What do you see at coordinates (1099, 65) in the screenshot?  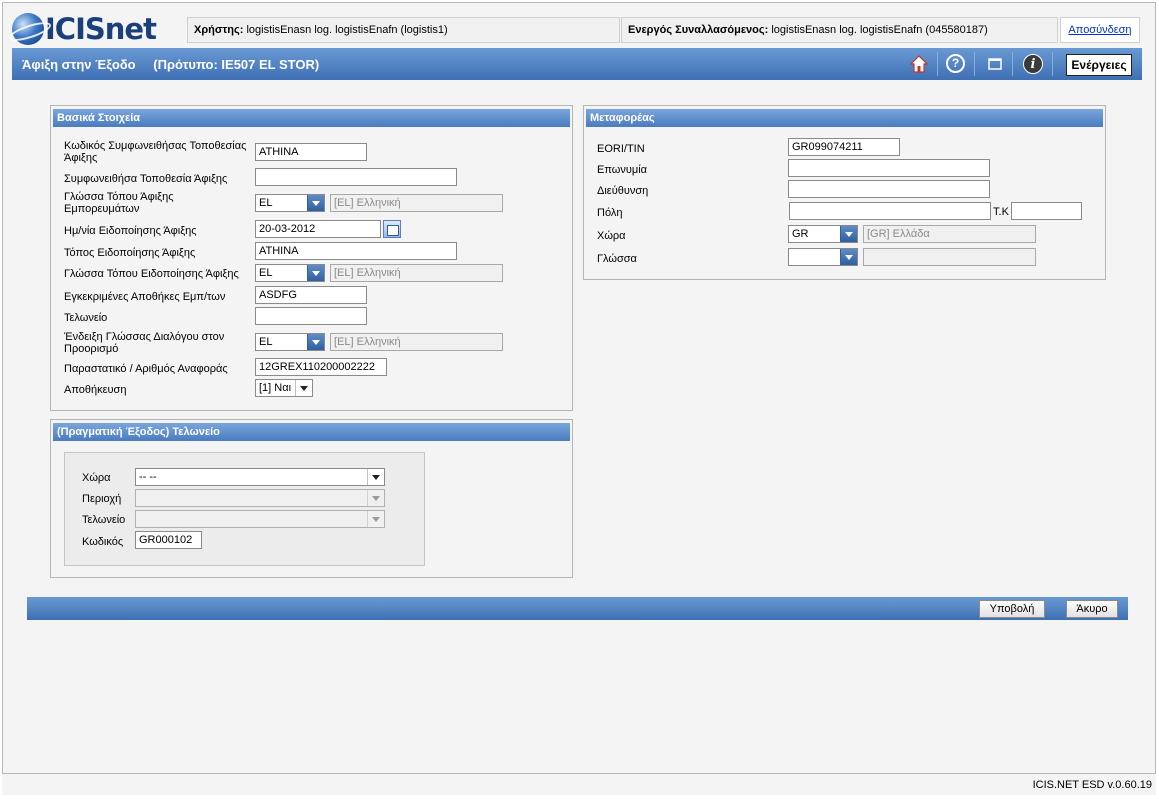 I see `actions-button: Ενέργειες` at bounding box center [1099, 65].